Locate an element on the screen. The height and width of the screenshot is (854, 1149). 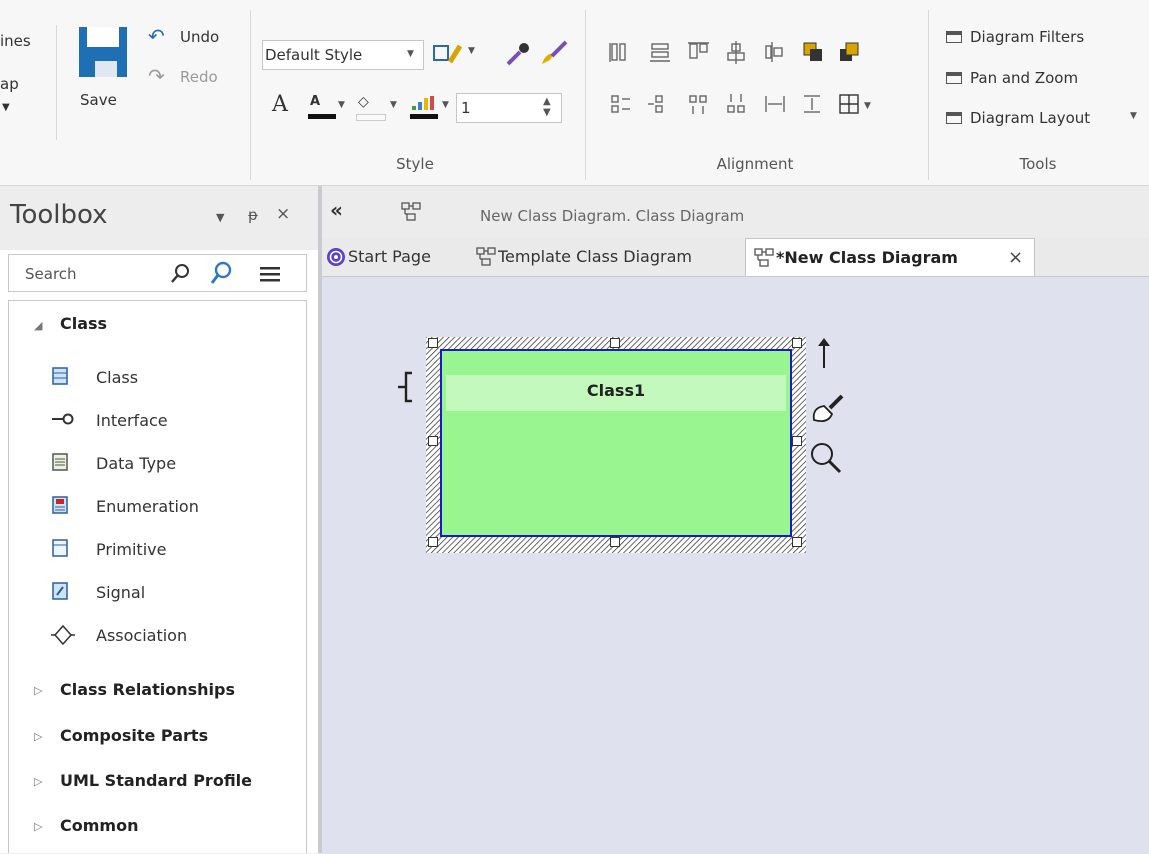
partial-ribbon-label: ap is located at coordinates (9, 84).